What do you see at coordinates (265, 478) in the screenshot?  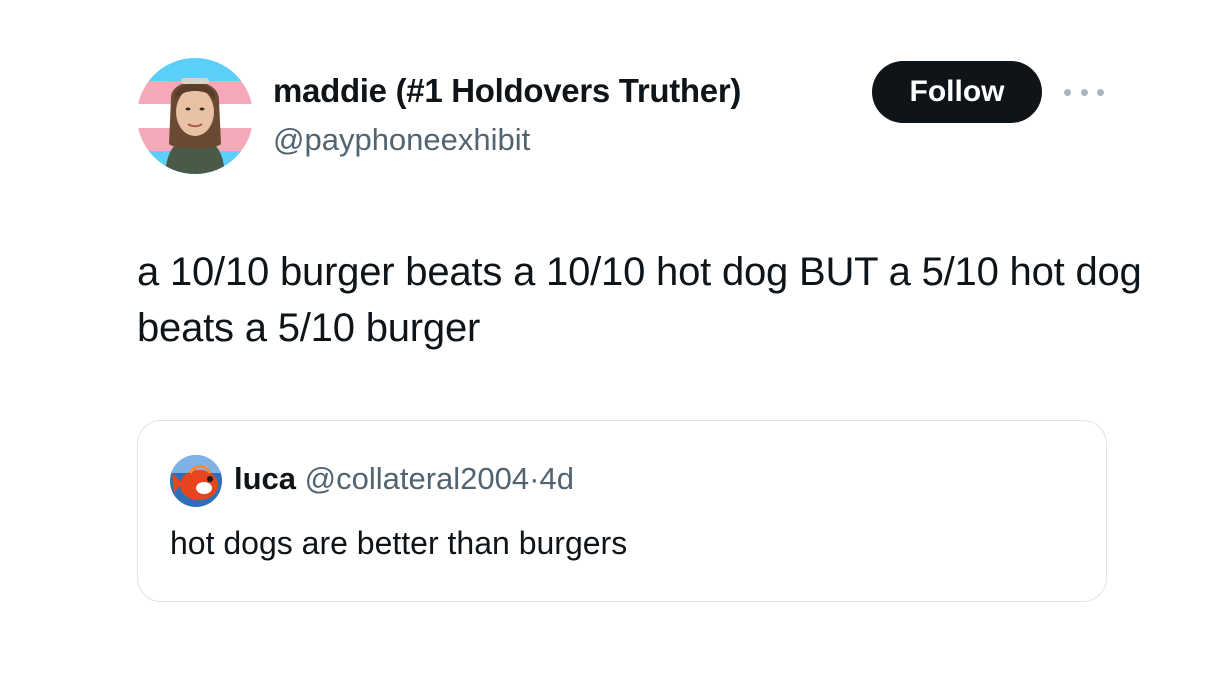 I see `quote-author-name: luca` at bounding box center [265, 478].